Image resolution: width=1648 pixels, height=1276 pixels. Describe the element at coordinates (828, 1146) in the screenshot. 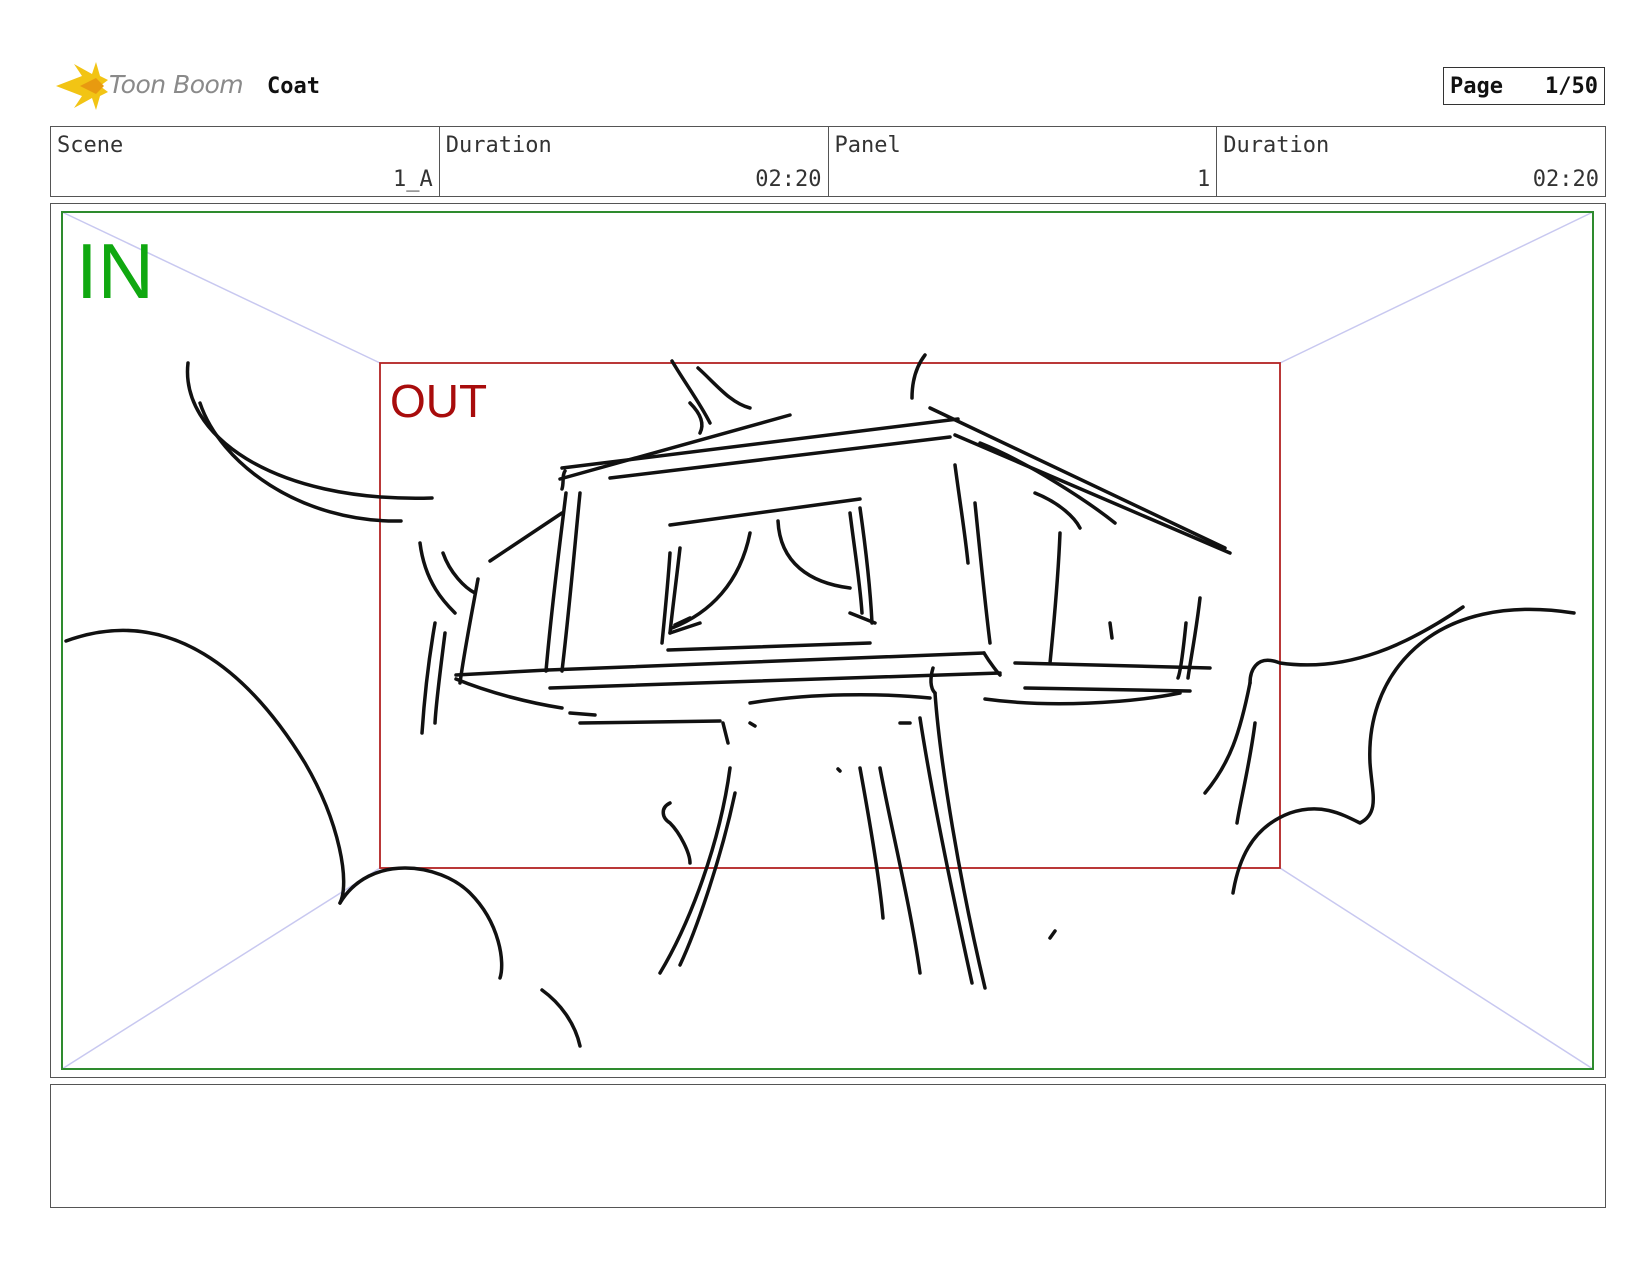

I see `notes-box` at that location.